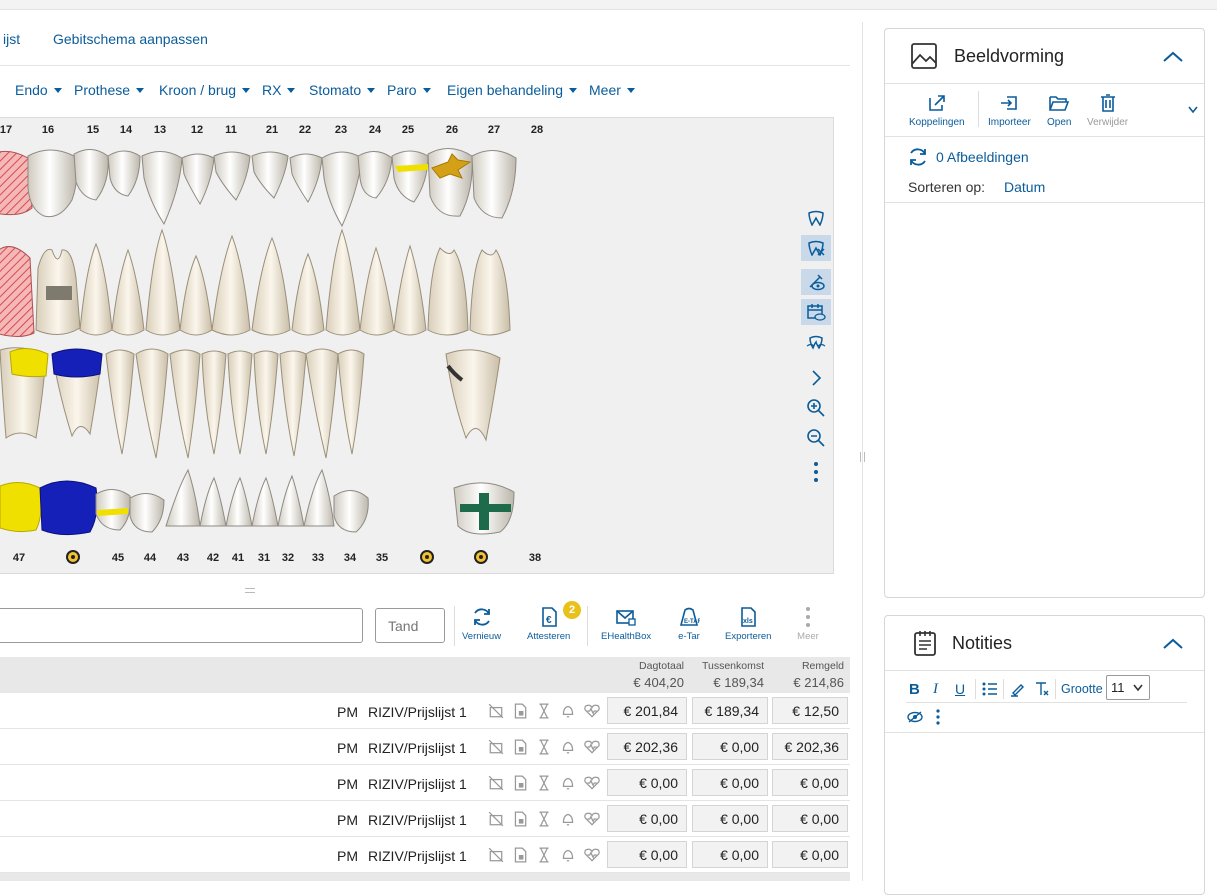 Image resolution: width=1217 pixels, height=895 pixels. I want to click on exporteren-button: xls Exporteren, so click(748, 624).